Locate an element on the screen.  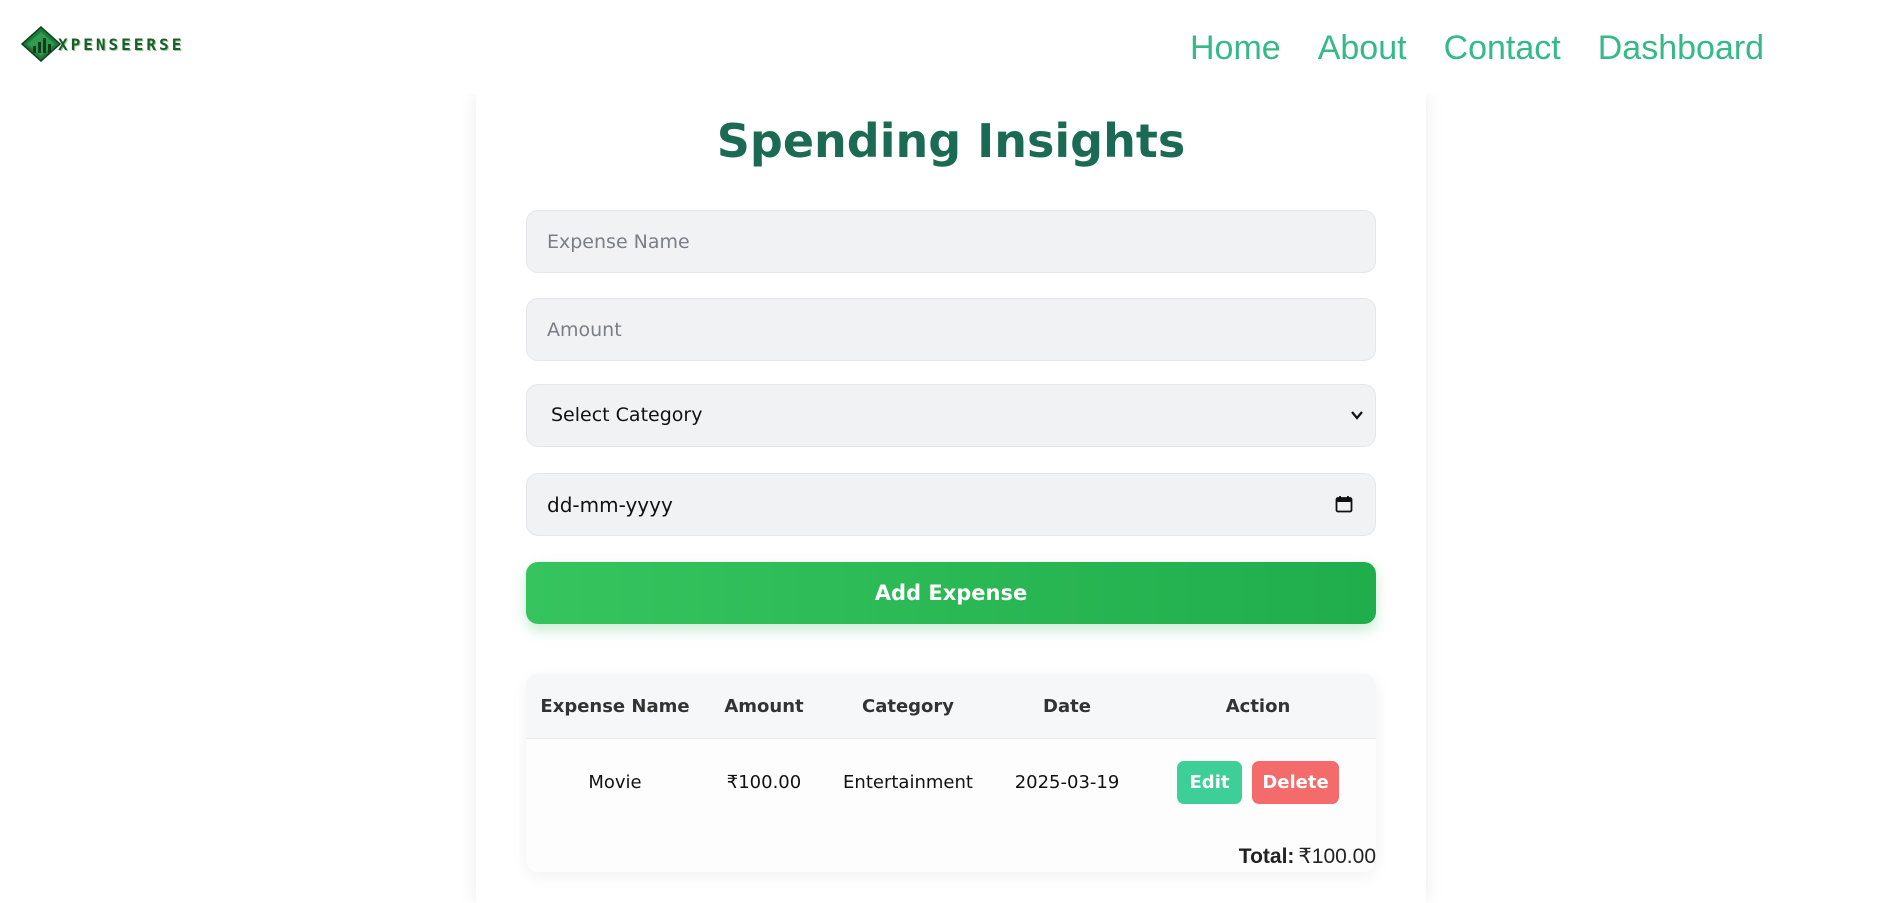
column-header: Amount is located at coordinates (764, 706).